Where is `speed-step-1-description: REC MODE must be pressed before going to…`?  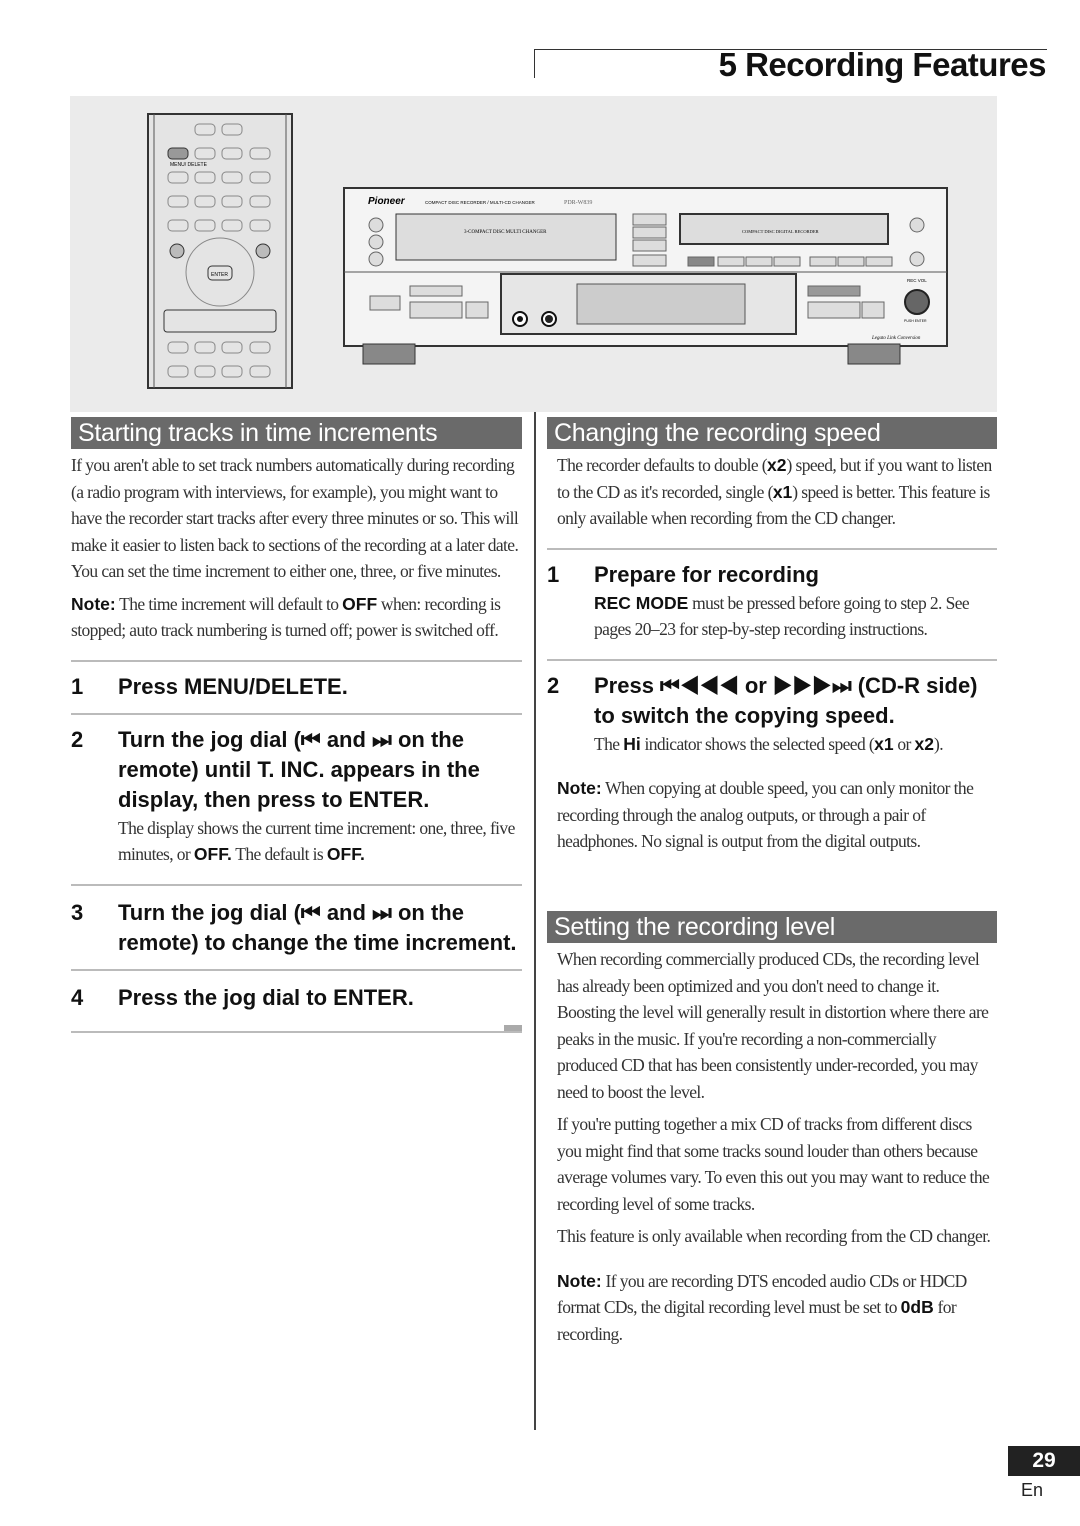
speed-step-1-description: REC MODE must be pressed before going to… is located at coordinates (772, 616).